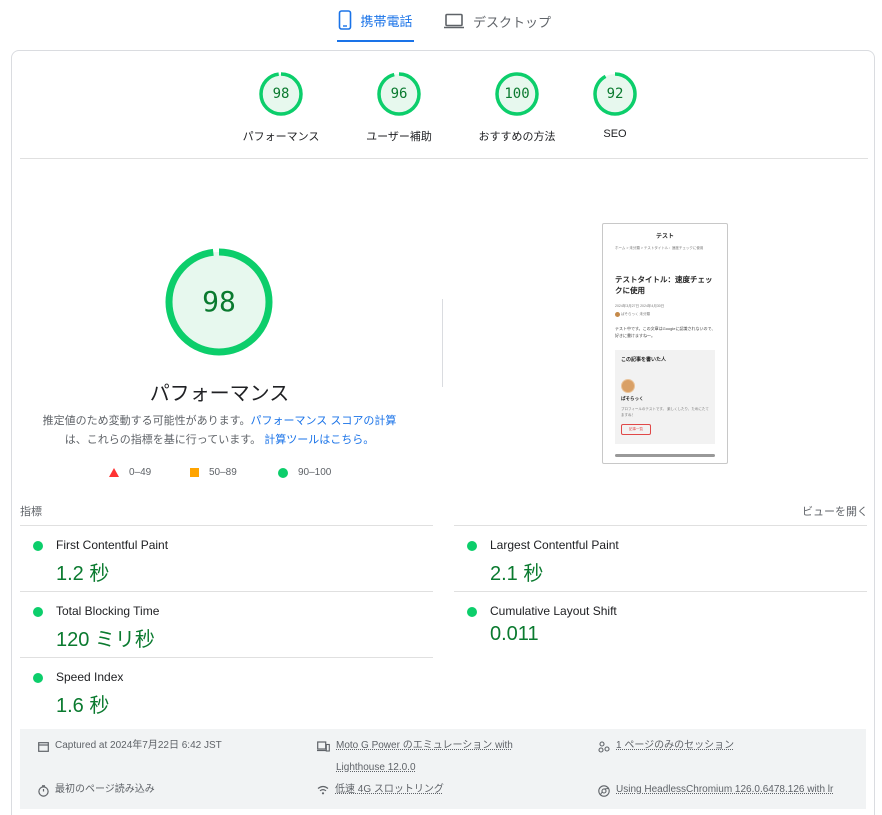  Describe the element at coordinates (386, 21) in the screenshot. I see `tab-mobile-label: 携帯電話` at that location.